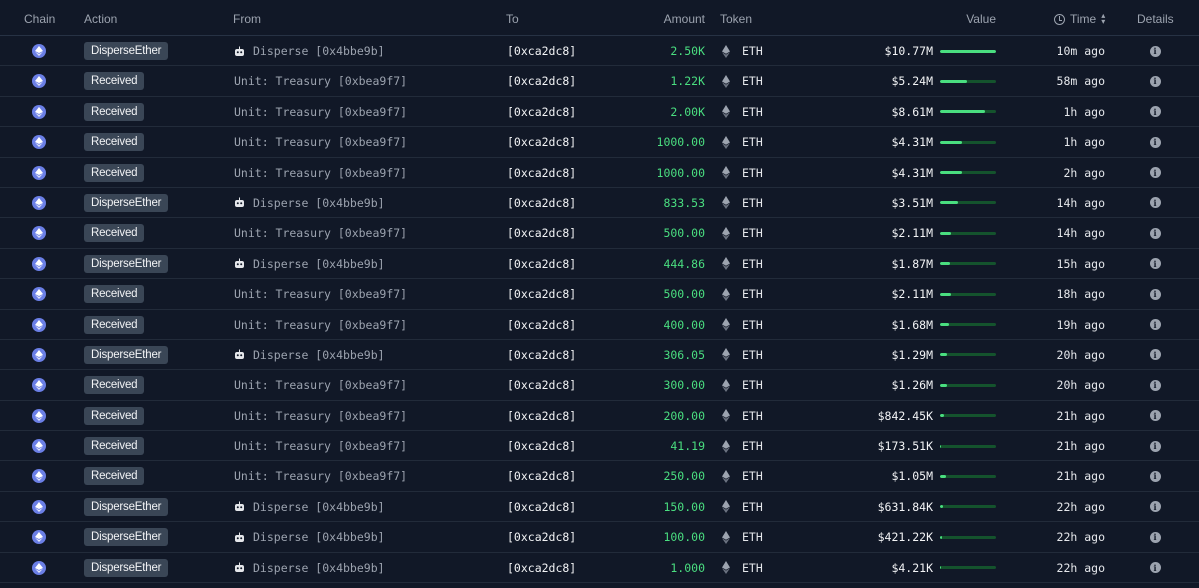  What do you see at coordinates (1103, 19) in the screenshot?
I see `sort-icon: ▴ ▾` at bounding box center [1103, 19].